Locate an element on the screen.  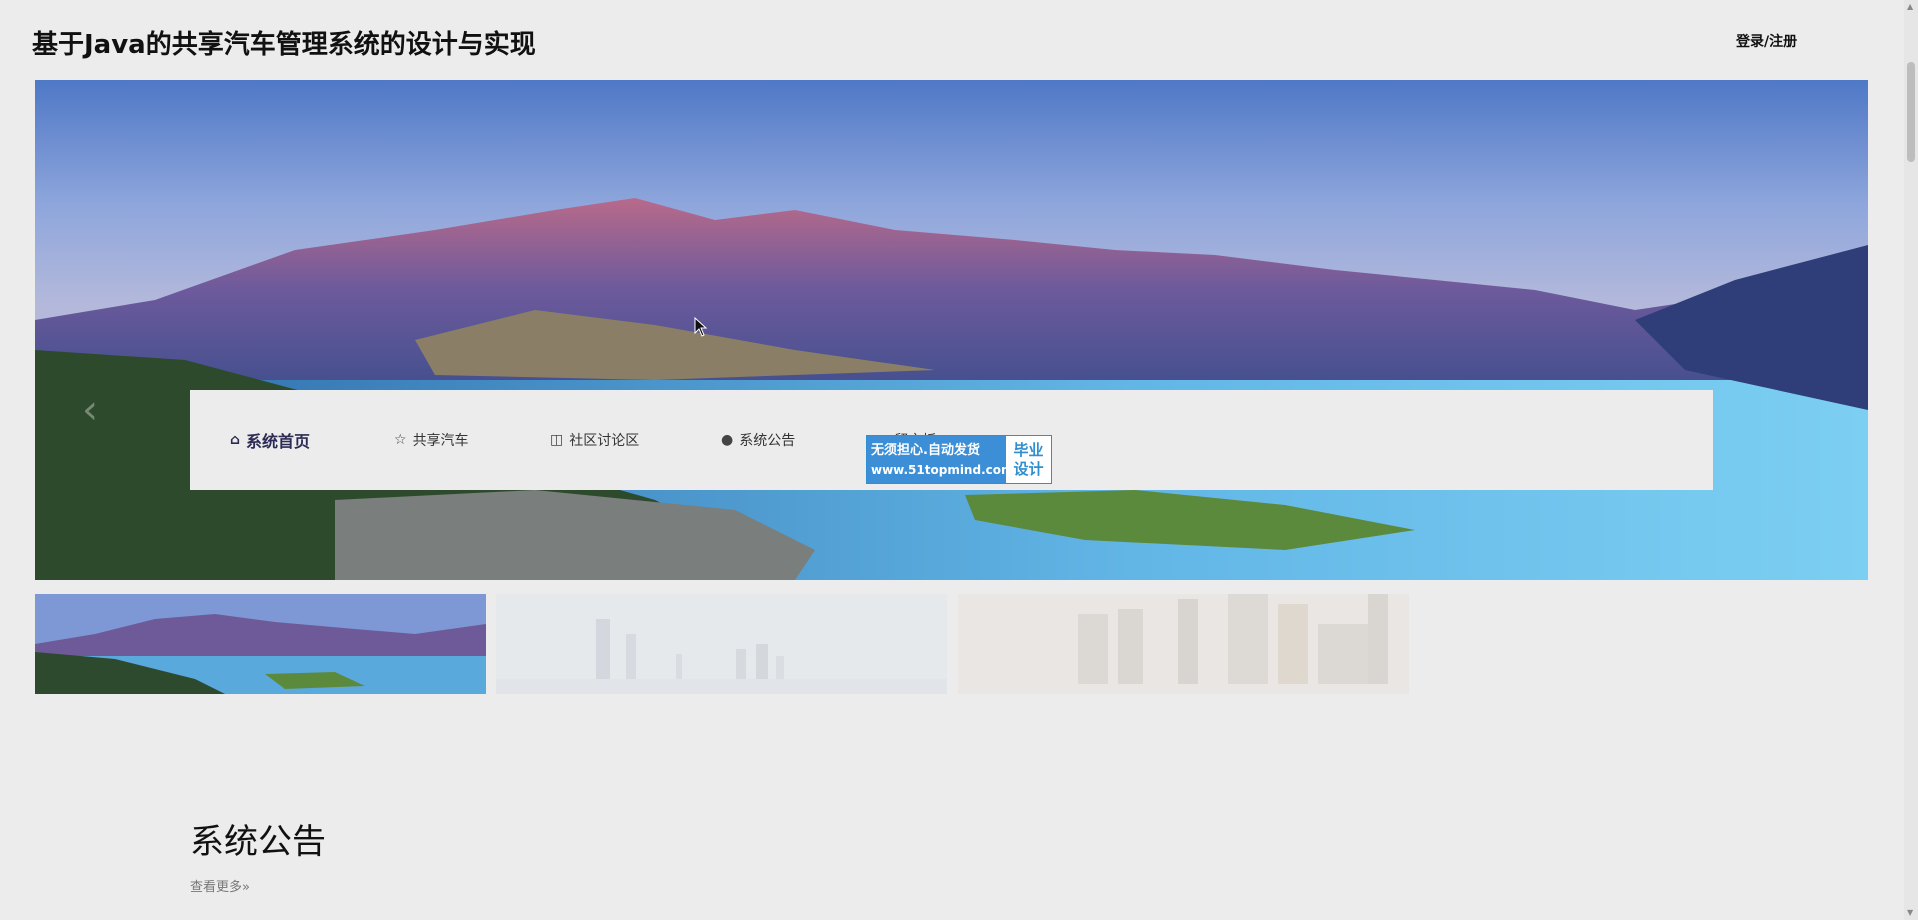
nav-item-shared-cars: ☆ 共享汽车 is located at coordinates (431, 440).